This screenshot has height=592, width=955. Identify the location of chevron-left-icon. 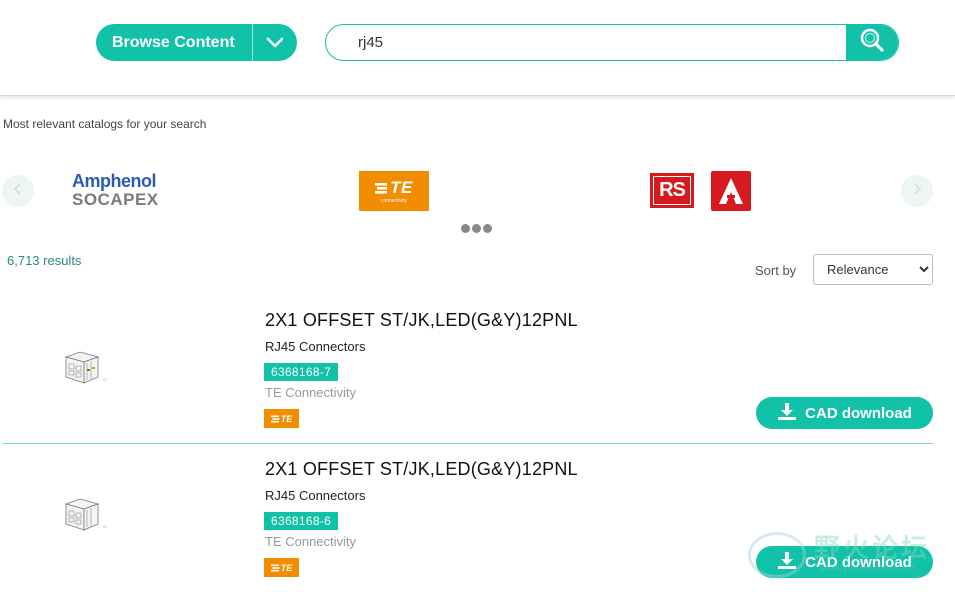
(18, 191).